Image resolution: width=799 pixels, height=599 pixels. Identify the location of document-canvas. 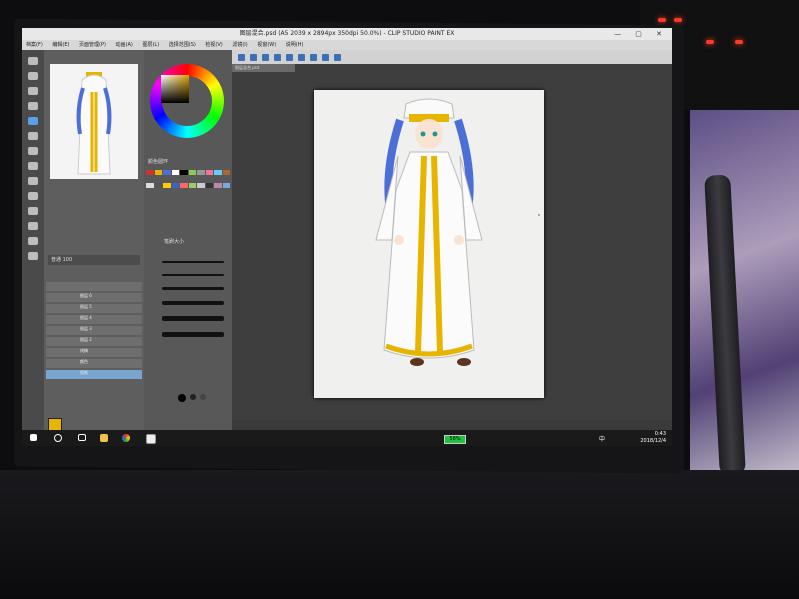
(429, 244).